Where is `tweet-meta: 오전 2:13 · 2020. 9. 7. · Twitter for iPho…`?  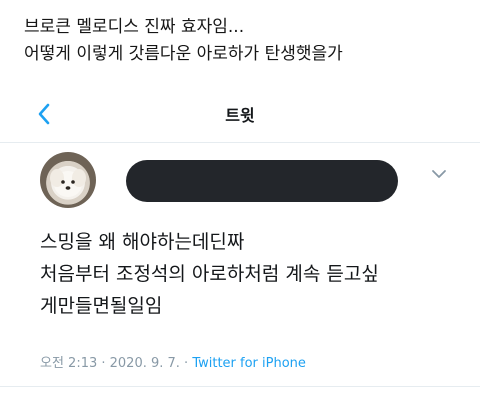 tweet-meta: 오전 2:13 · 2020. 9. 7. · Twitter for iPho… is located at coordinates (173, 361).